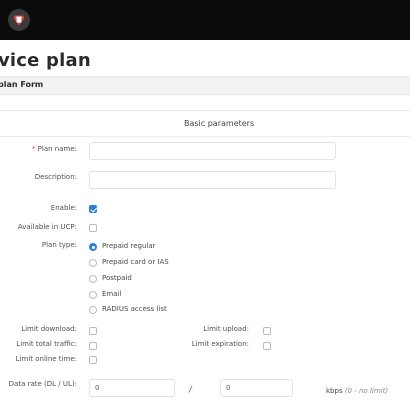 Image resolution: width=410 pixels, height=410 pixels. I want to click on section-title: Basic parameters, so click(219, 123).